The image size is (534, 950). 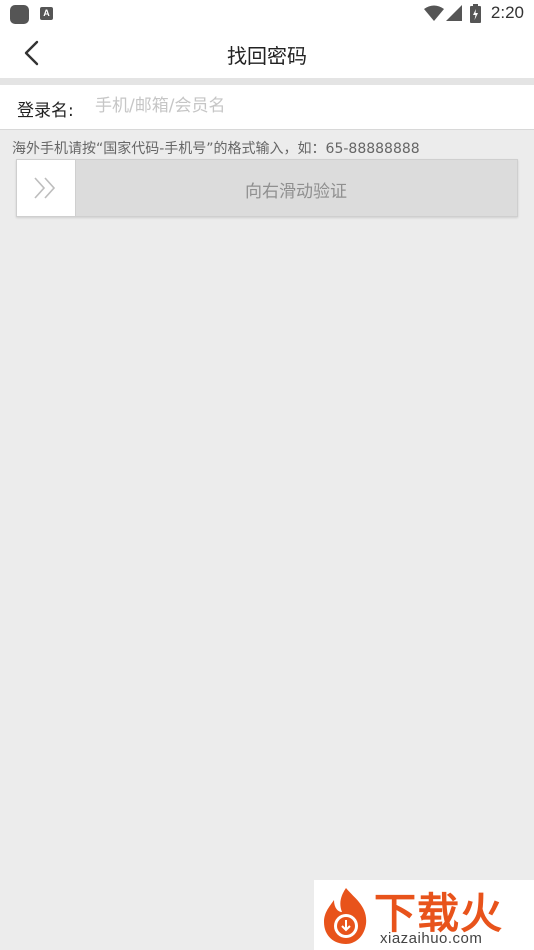 What do you see at coordinates (475, 13) in the screenshot?
I see `battery-charging-icon` at bounding box center [475, 13].